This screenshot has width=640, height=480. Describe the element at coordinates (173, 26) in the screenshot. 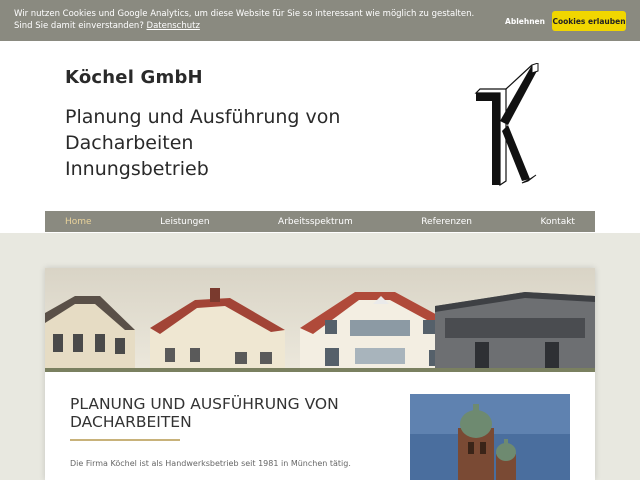

I see `privacy-link: Datenschutz` at that location.